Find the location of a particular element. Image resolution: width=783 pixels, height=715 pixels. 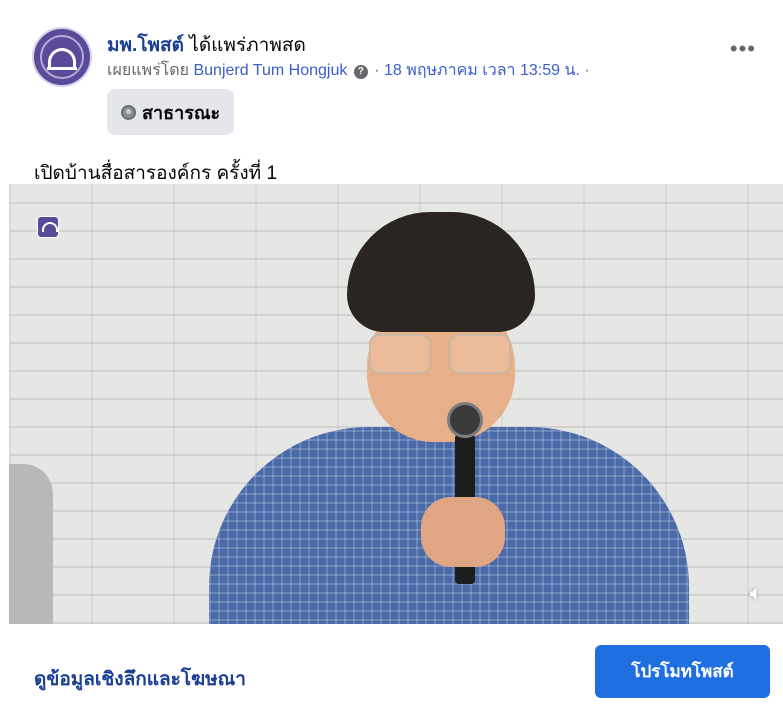

post-timestamp-link: 18 พฤษภาคม เวลา 13:59 น. is located at coordinates (482, 70).